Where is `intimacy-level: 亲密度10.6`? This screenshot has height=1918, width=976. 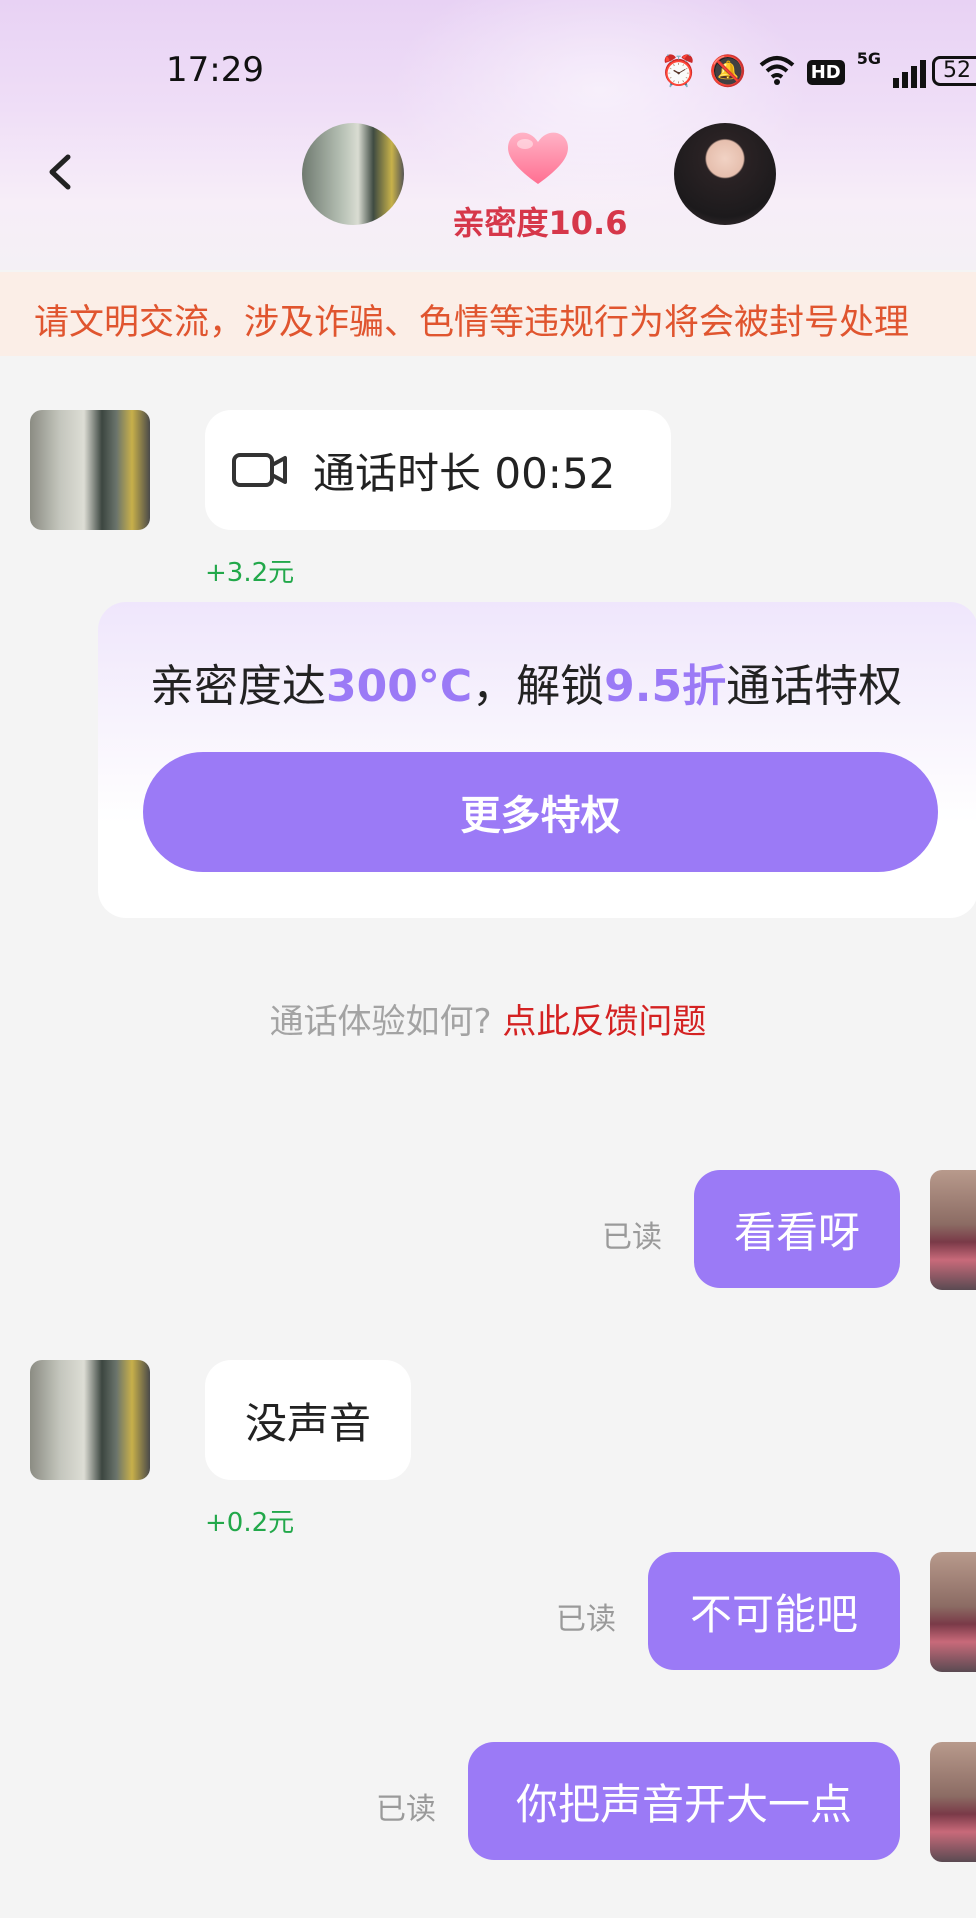
intimacy-level: 亲密度10.6 is located at coordinates (540, 223).